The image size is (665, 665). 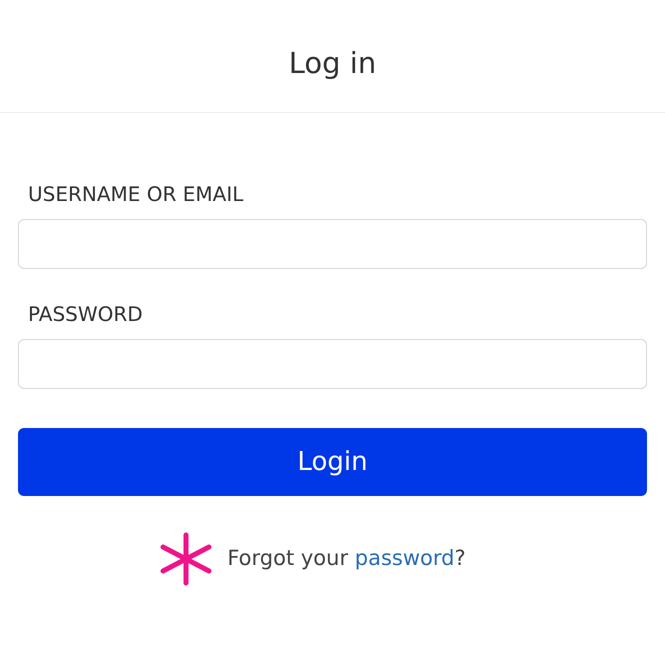 What do you see at coordinates (404, 558) in the screenshot?
I see `password-link: password` at bounding box center [404, 558].